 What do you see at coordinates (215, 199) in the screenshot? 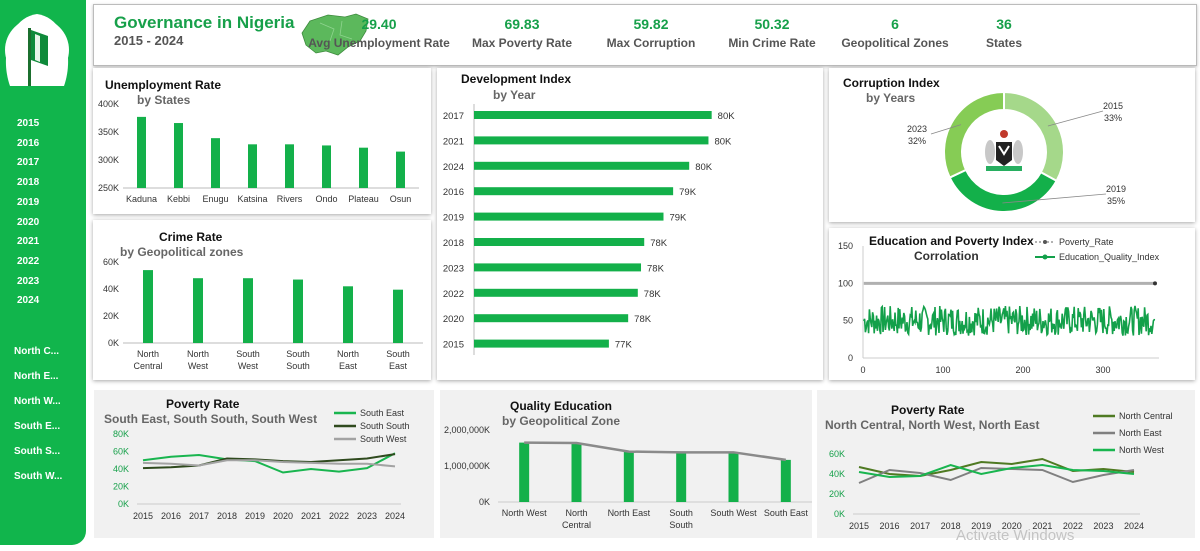
I see `x-tick-label: Enugu` at bounding box center [215, 199].